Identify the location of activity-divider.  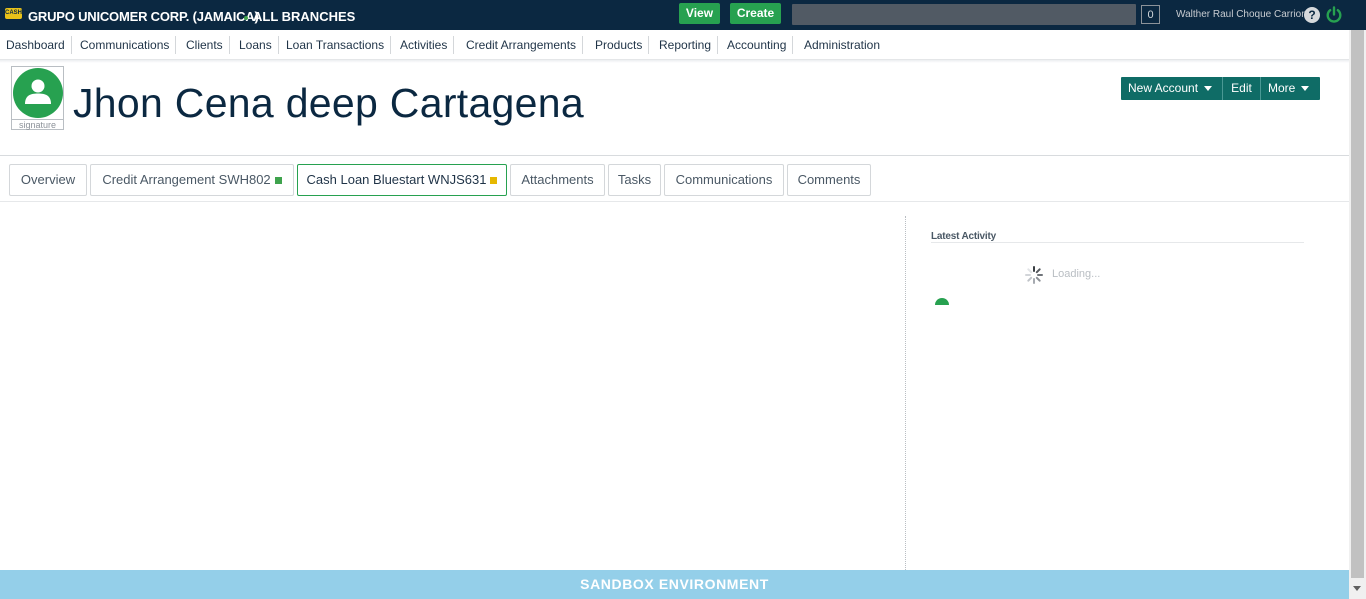
(1117, 242).